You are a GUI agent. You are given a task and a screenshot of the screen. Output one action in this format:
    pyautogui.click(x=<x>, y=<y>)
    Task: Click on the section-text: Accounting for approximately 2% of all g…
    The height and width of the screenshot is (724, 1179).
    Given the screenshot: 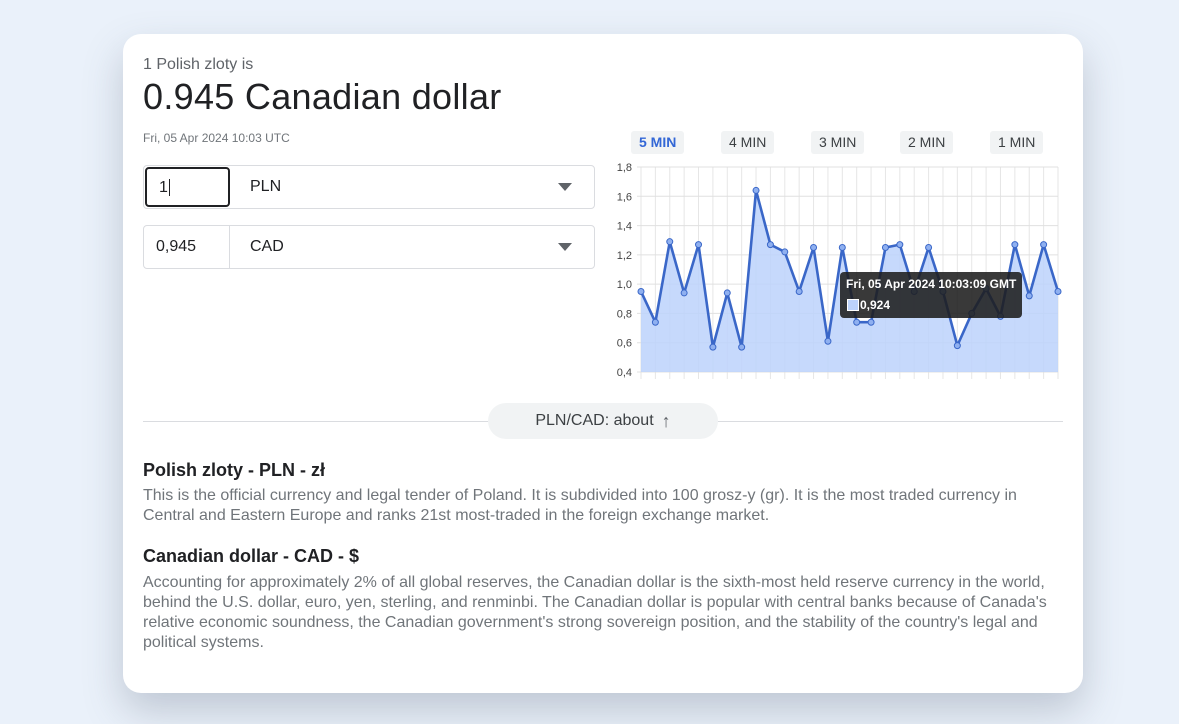 What is the action you would take?
    pyautogui.click(x=595, y=612)
    